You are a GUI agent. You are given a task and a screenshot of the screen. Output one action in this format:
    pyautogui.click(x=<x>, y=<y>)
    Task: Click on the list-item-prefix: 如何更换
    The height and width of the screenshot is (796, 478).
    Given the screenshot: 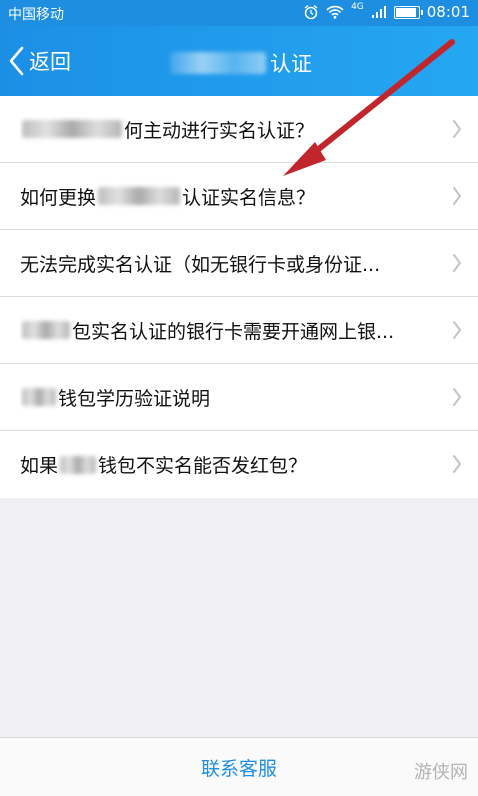 What is the action you would take?
    pyautogui.click(x=58, y=197)
    